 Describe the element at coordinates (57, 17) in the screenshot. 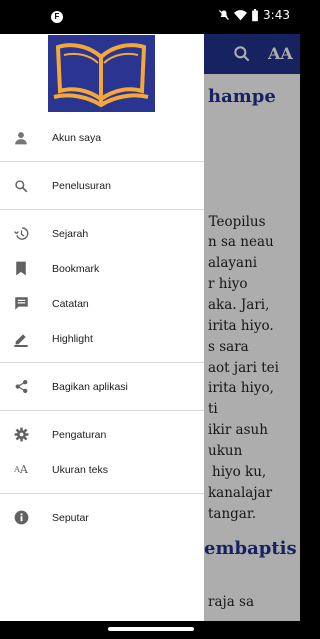

I see `notification-icon: F` at that location.